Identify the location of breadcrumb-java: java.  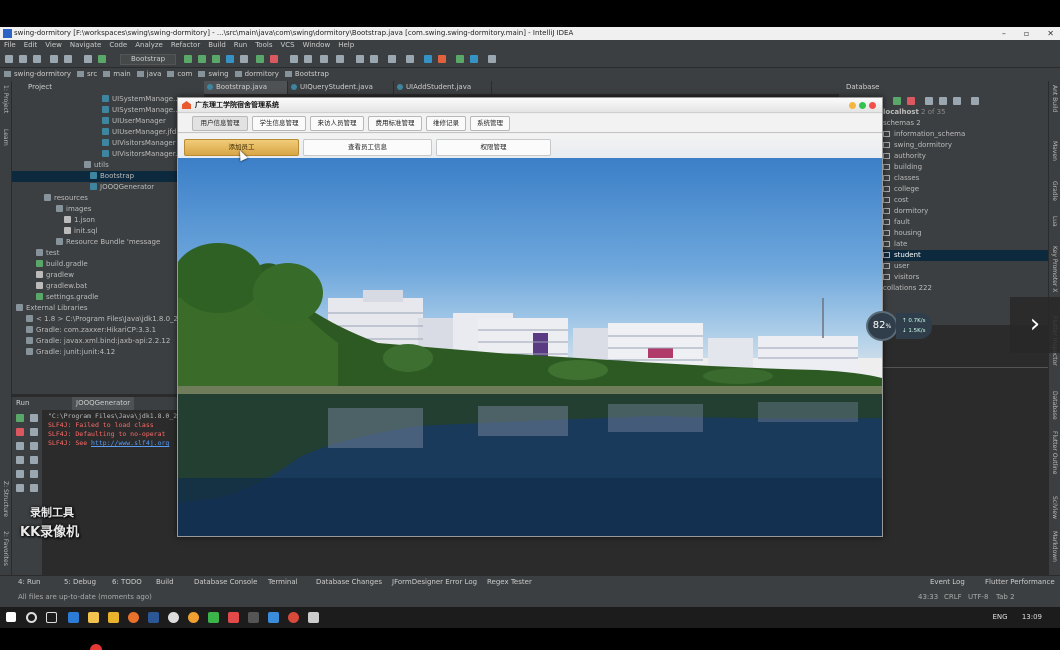
(149, 74).